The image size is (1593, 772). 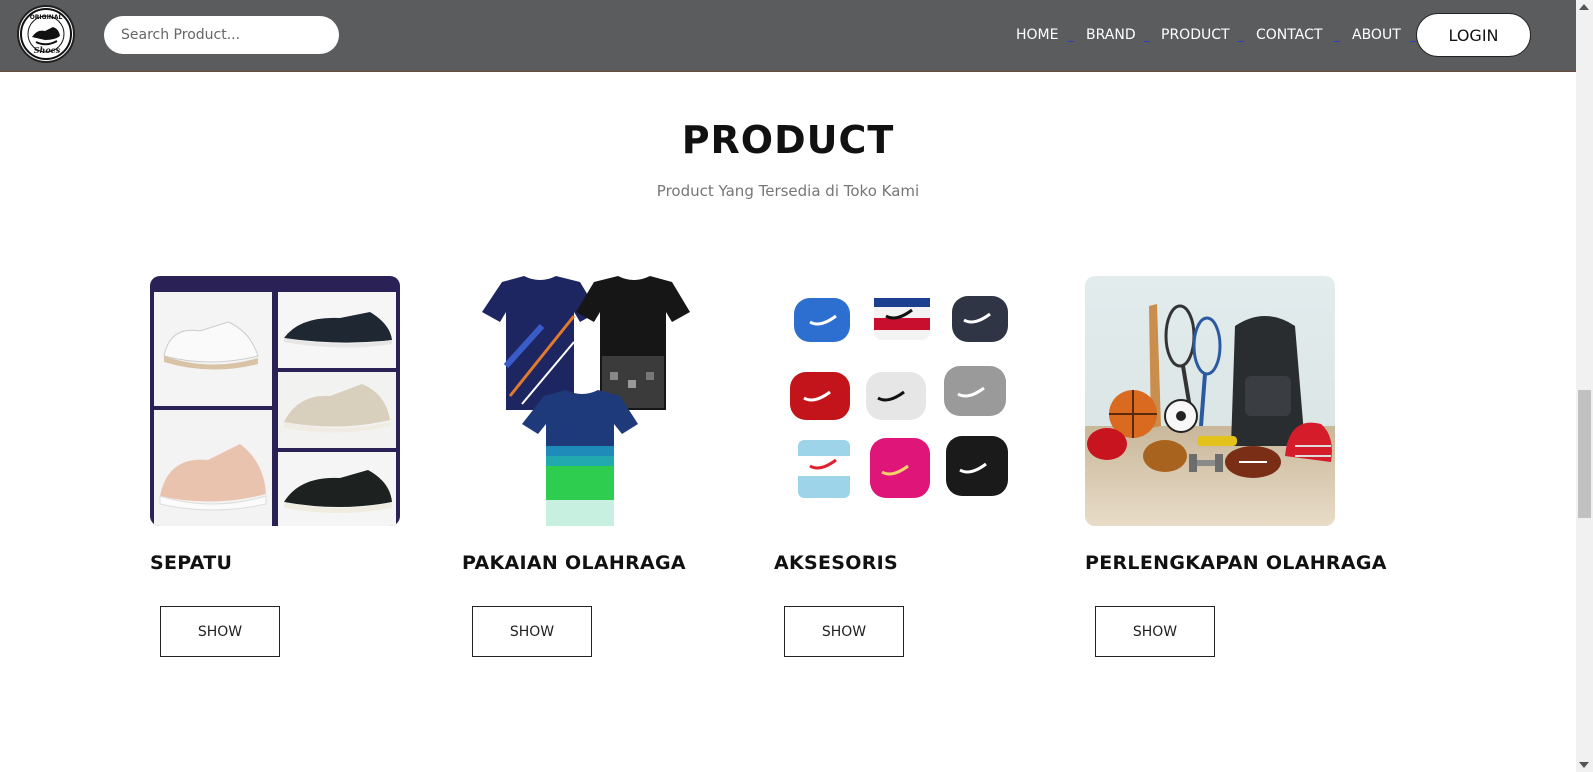 What do you see at coordinates (836, 563) in the screenshot?
I see `product-name: AKSESORIS` at bounding box center [836, 563].